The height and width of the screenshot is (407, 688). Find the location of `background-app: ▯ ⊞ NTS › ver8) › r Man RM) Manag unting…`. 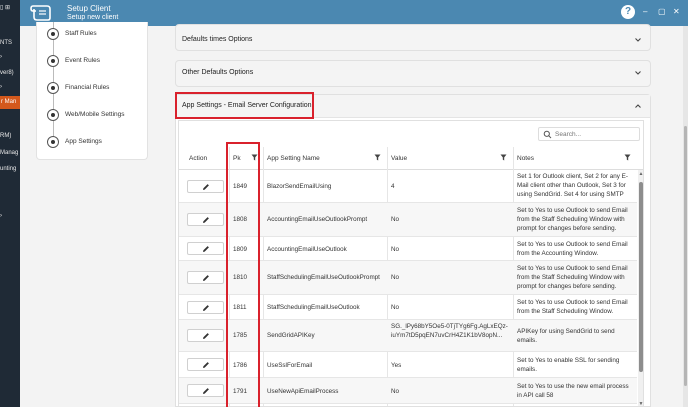

background-app: ▯ ⊞ NTS › ver8) › r Man RM) Manag unting… is located at coordinates (10, 203).